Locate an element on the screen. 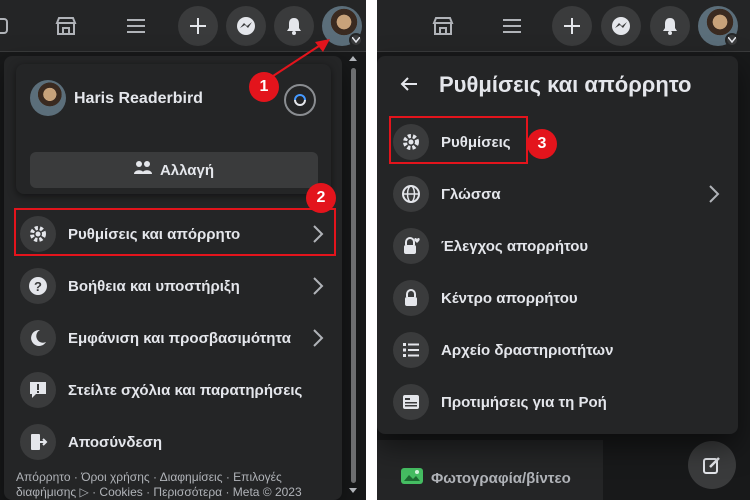 This screenshot has width=750, height=500. menu-item-label: Στείλτε σχόλια και παρατηρήσεις is located at coordinates (185, 390).